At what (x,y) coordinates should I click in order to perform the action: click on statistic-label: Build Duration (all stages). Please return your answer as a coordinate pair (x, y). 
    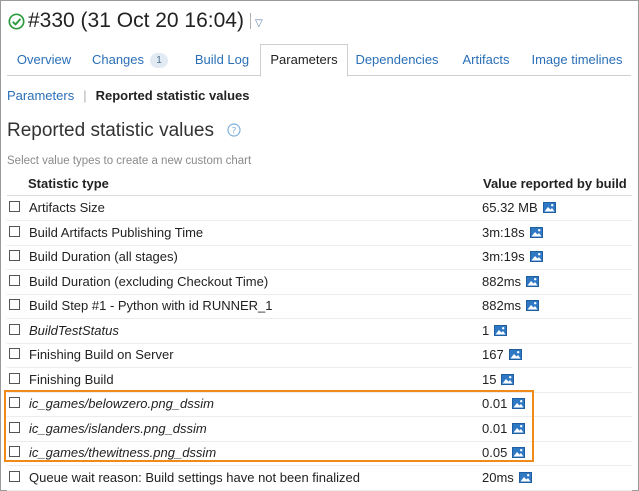
    Looking at the image, I should click on (103, 256).